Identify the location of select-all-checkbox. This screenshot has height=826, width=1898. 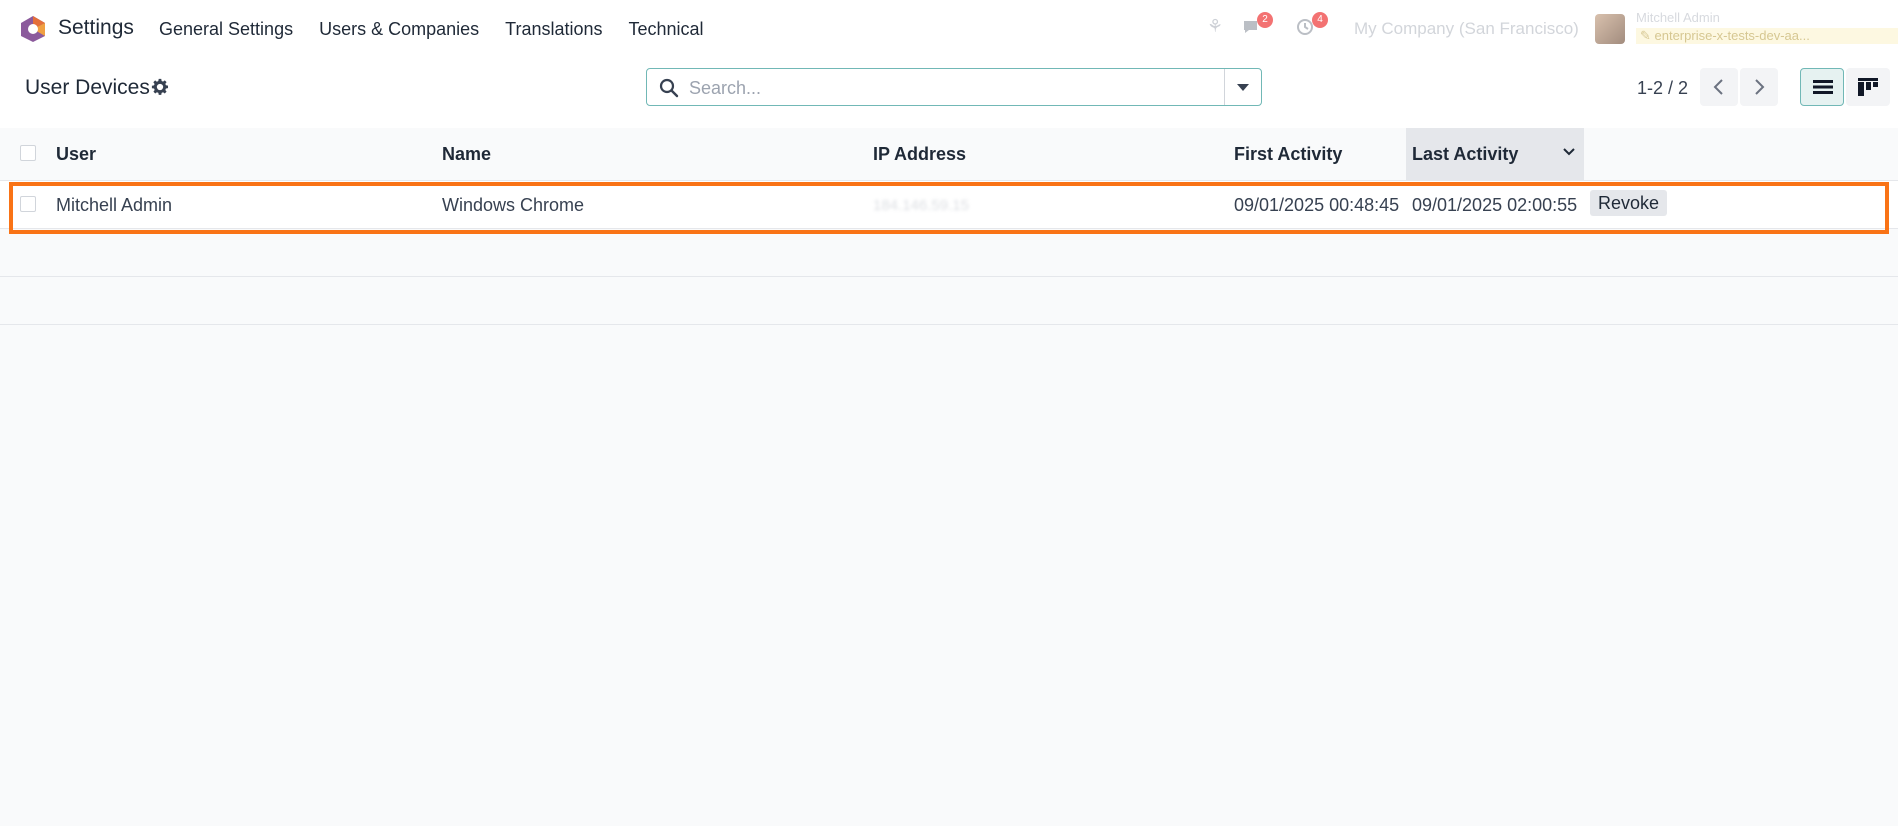
(28, 153).